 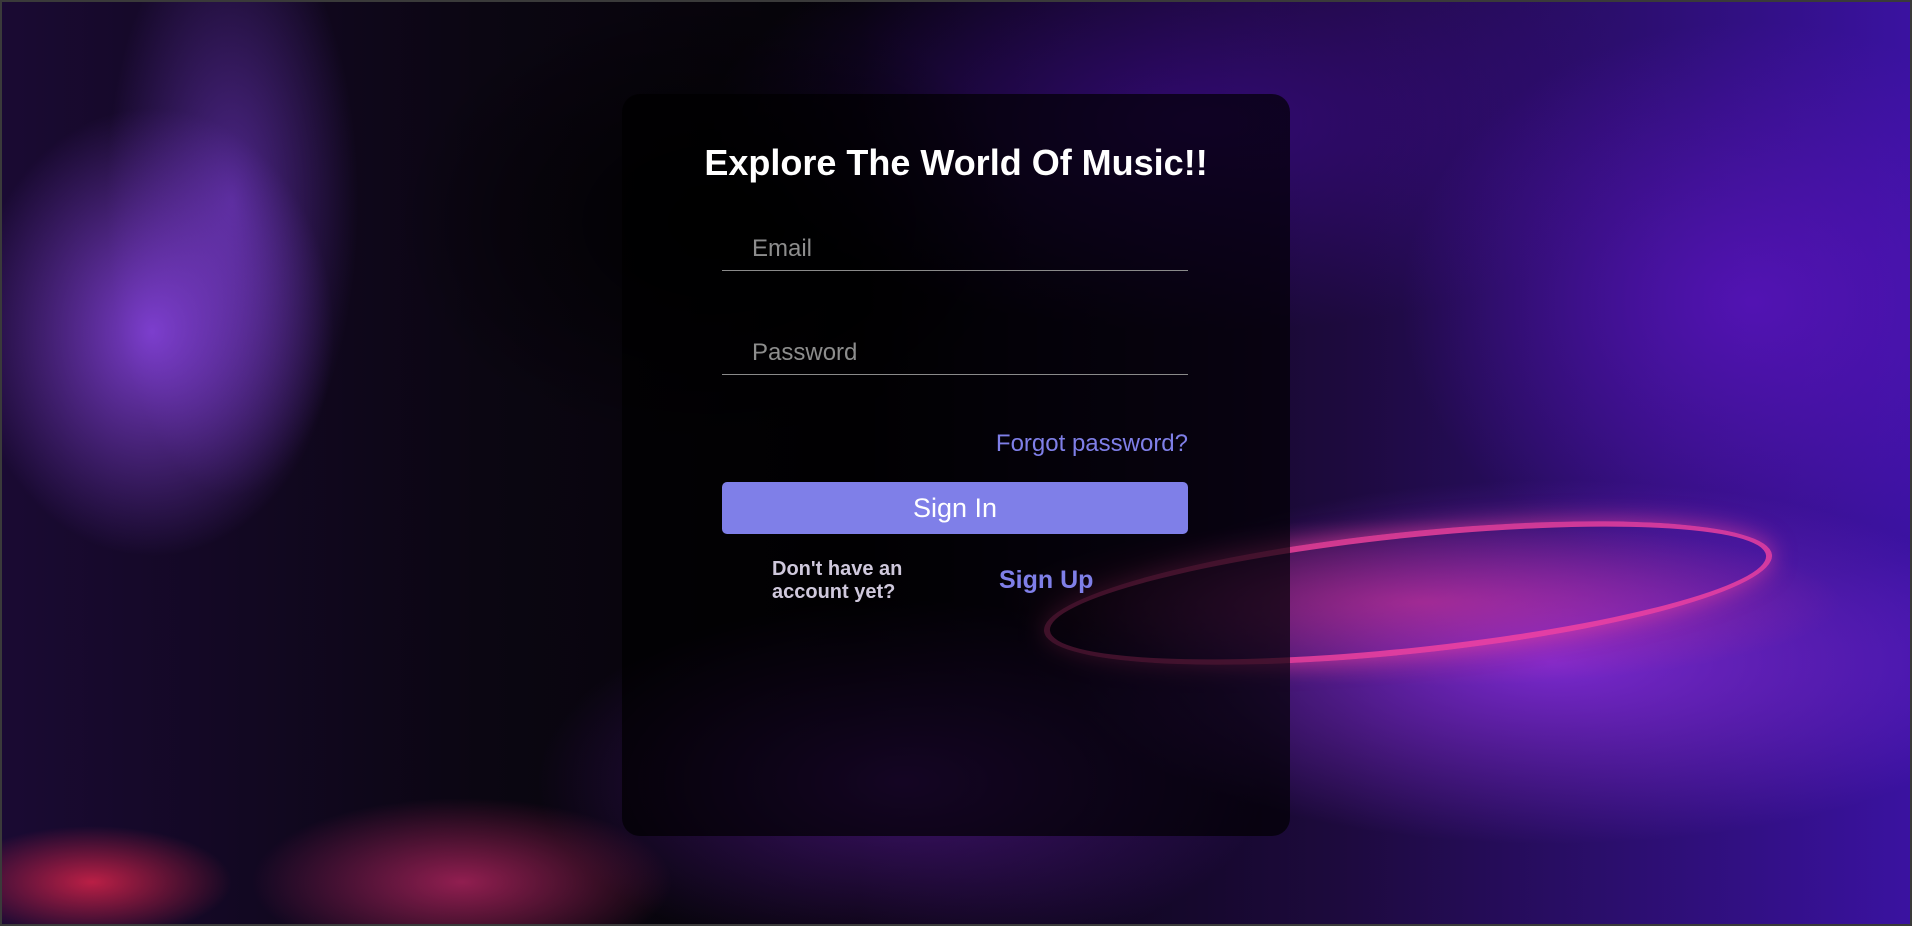 I want to click on email-field, so click(x=955, y=249).